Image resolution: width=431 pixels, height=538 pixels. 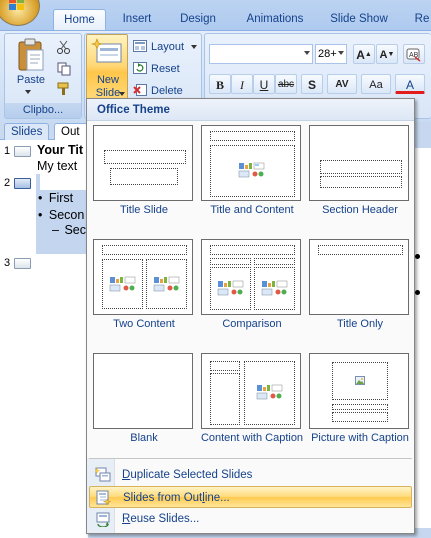 What do you see at coordinates (360, 438) in the screenshot?
I see `layout-label: Picture with Caption` at bounding box center [360, 438].